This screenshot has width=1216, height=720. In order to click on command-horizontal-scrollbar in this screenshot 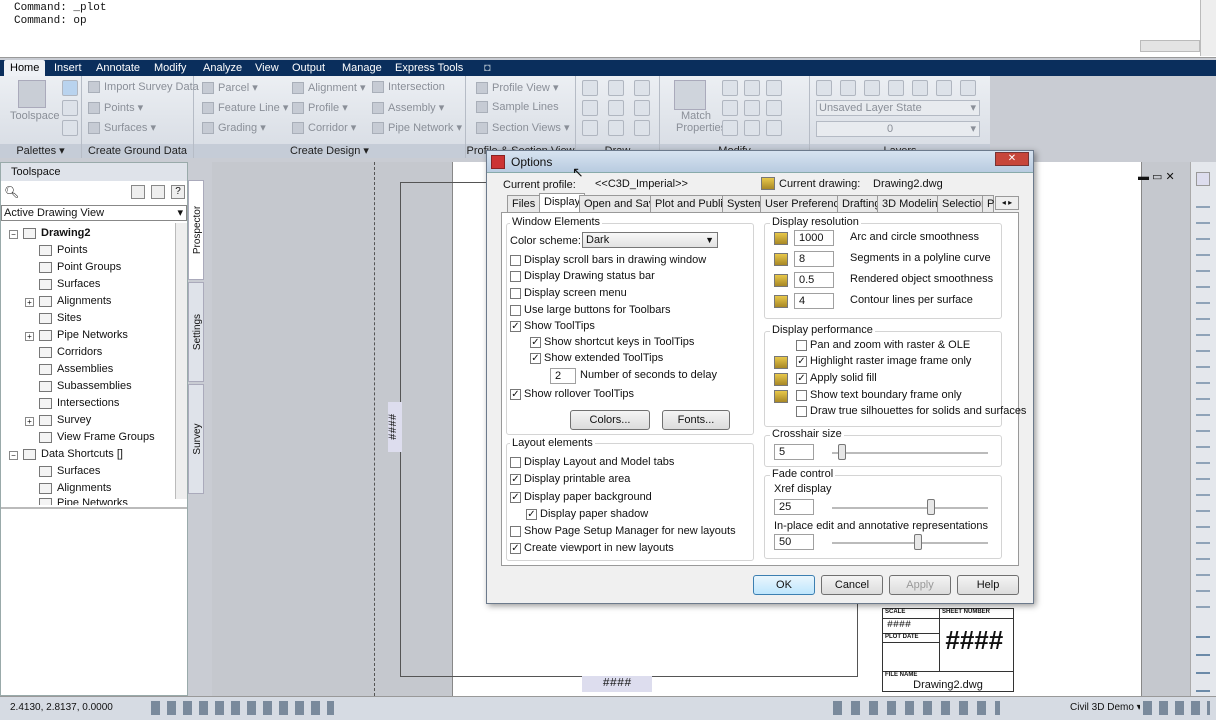, I will do `click(1170, 46)`.